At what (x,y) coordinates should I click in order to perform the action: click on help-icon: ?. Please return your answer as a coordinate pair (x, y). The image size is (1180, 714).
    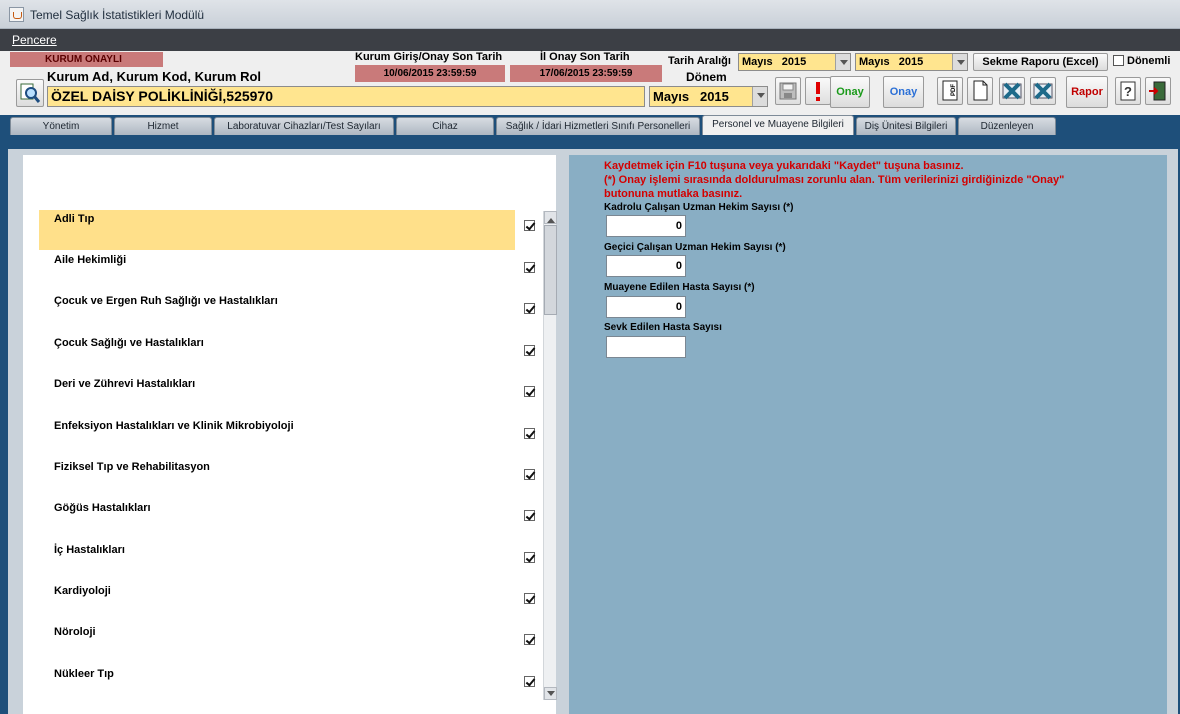
    Looking at the image, I should click on (1128, 91).